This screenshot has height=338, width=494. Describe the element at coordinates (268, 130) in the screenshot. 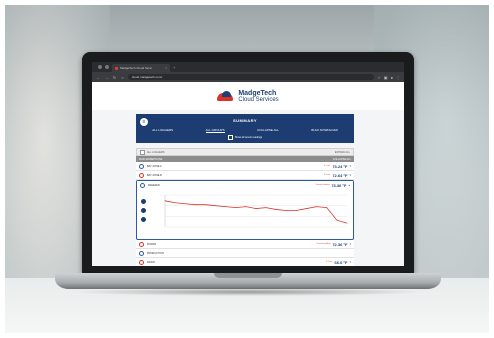

I see `collapse-all-link: COLLAPSE ALL` at that location.